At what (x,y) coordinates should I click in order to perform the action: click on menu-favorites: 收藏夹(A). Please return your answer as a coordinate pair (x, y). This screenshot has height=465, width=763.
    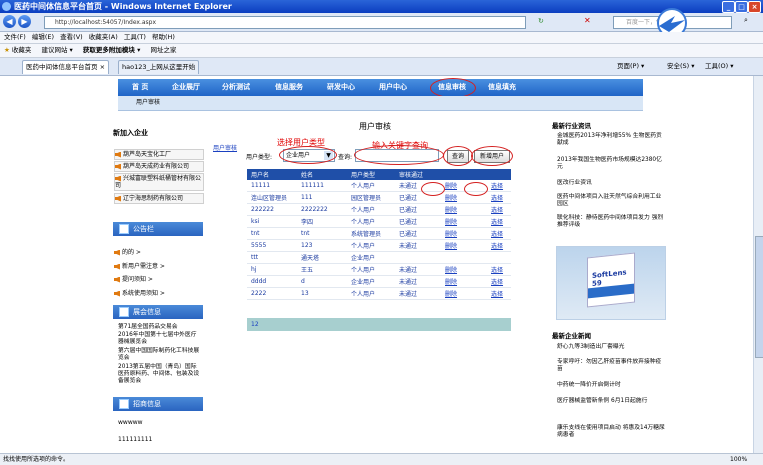
    Looking at the image, I should click on (103, 37).